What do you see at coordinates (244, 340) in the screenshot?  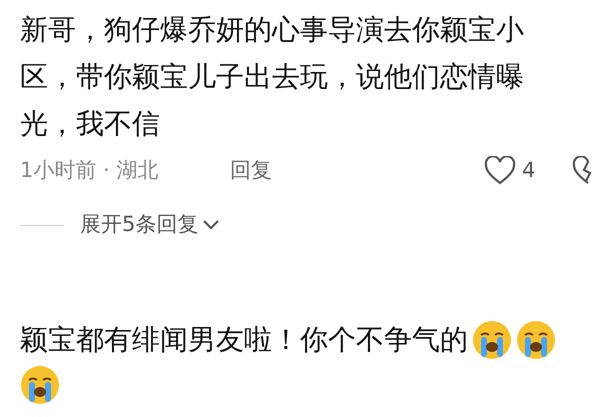 I see `comment-text: 颖宝都有绯闻男友啦！你个不争气的` at bounding box center [244, 340].